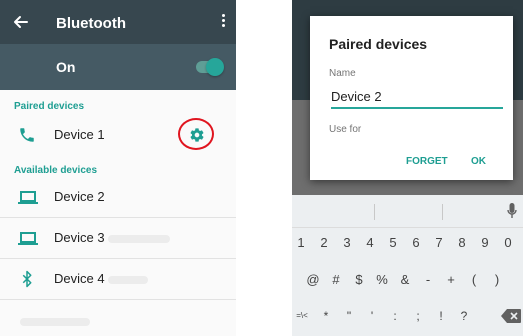  Describe the element at coordinates (511, 318) in the screenshot. I see `backspace-icon` at that location.